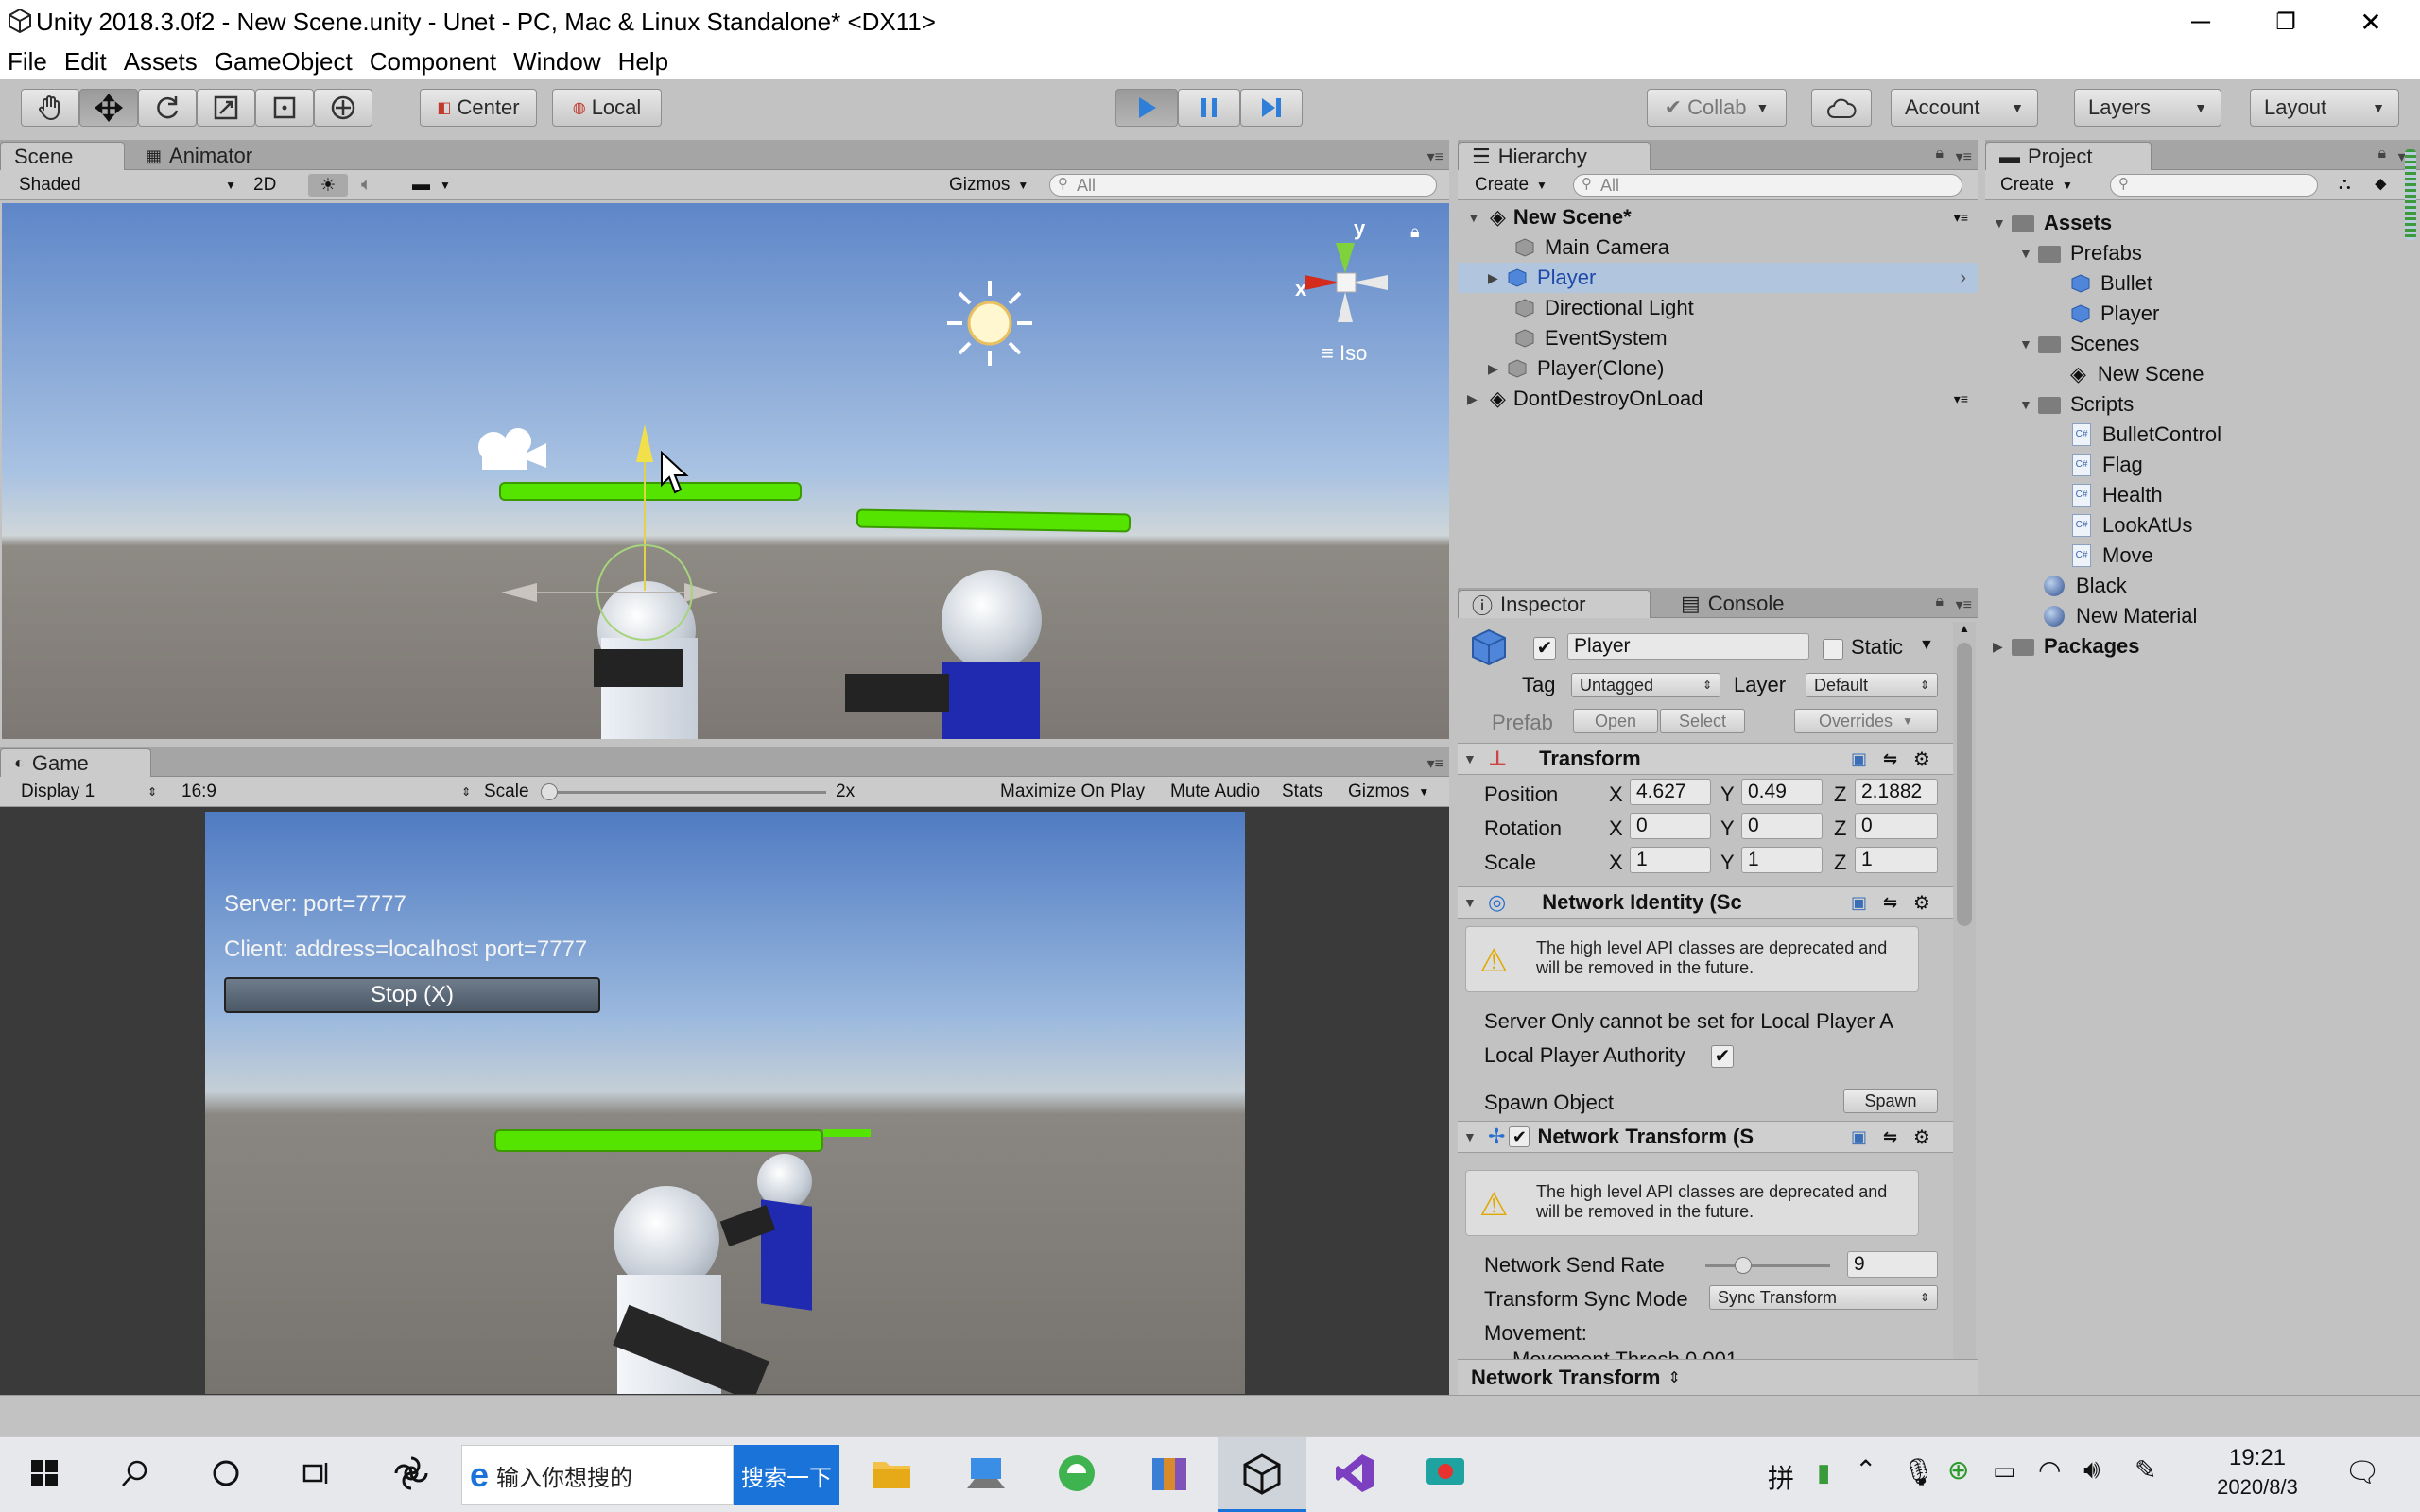  I want to click on pen-icon: ✎, so click(2145, 1470).